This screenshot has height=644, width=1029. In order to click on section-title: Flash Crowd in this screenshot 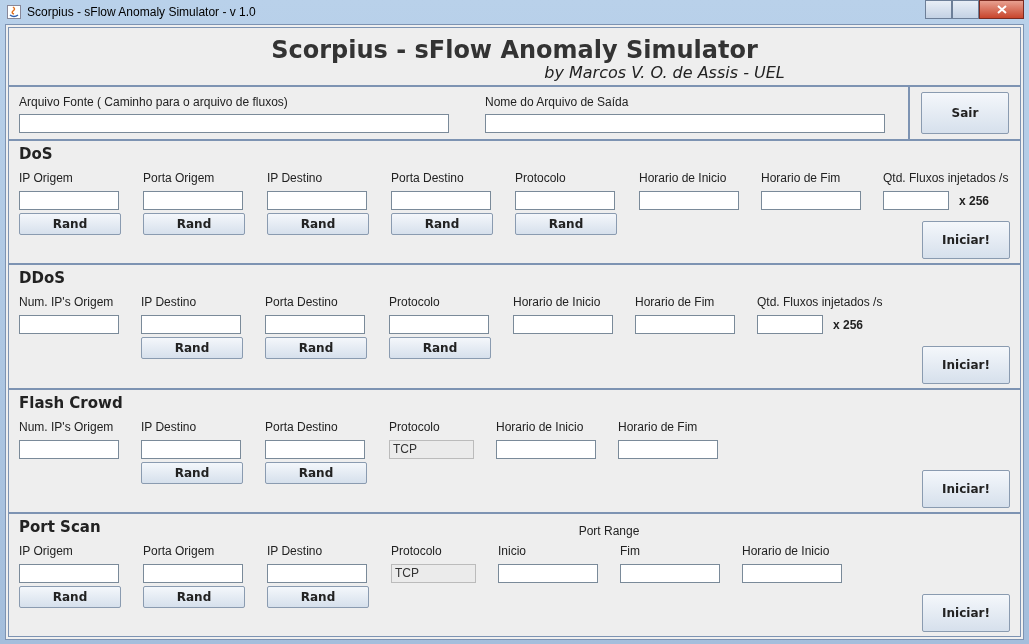, I will do `click(71, 402)`.